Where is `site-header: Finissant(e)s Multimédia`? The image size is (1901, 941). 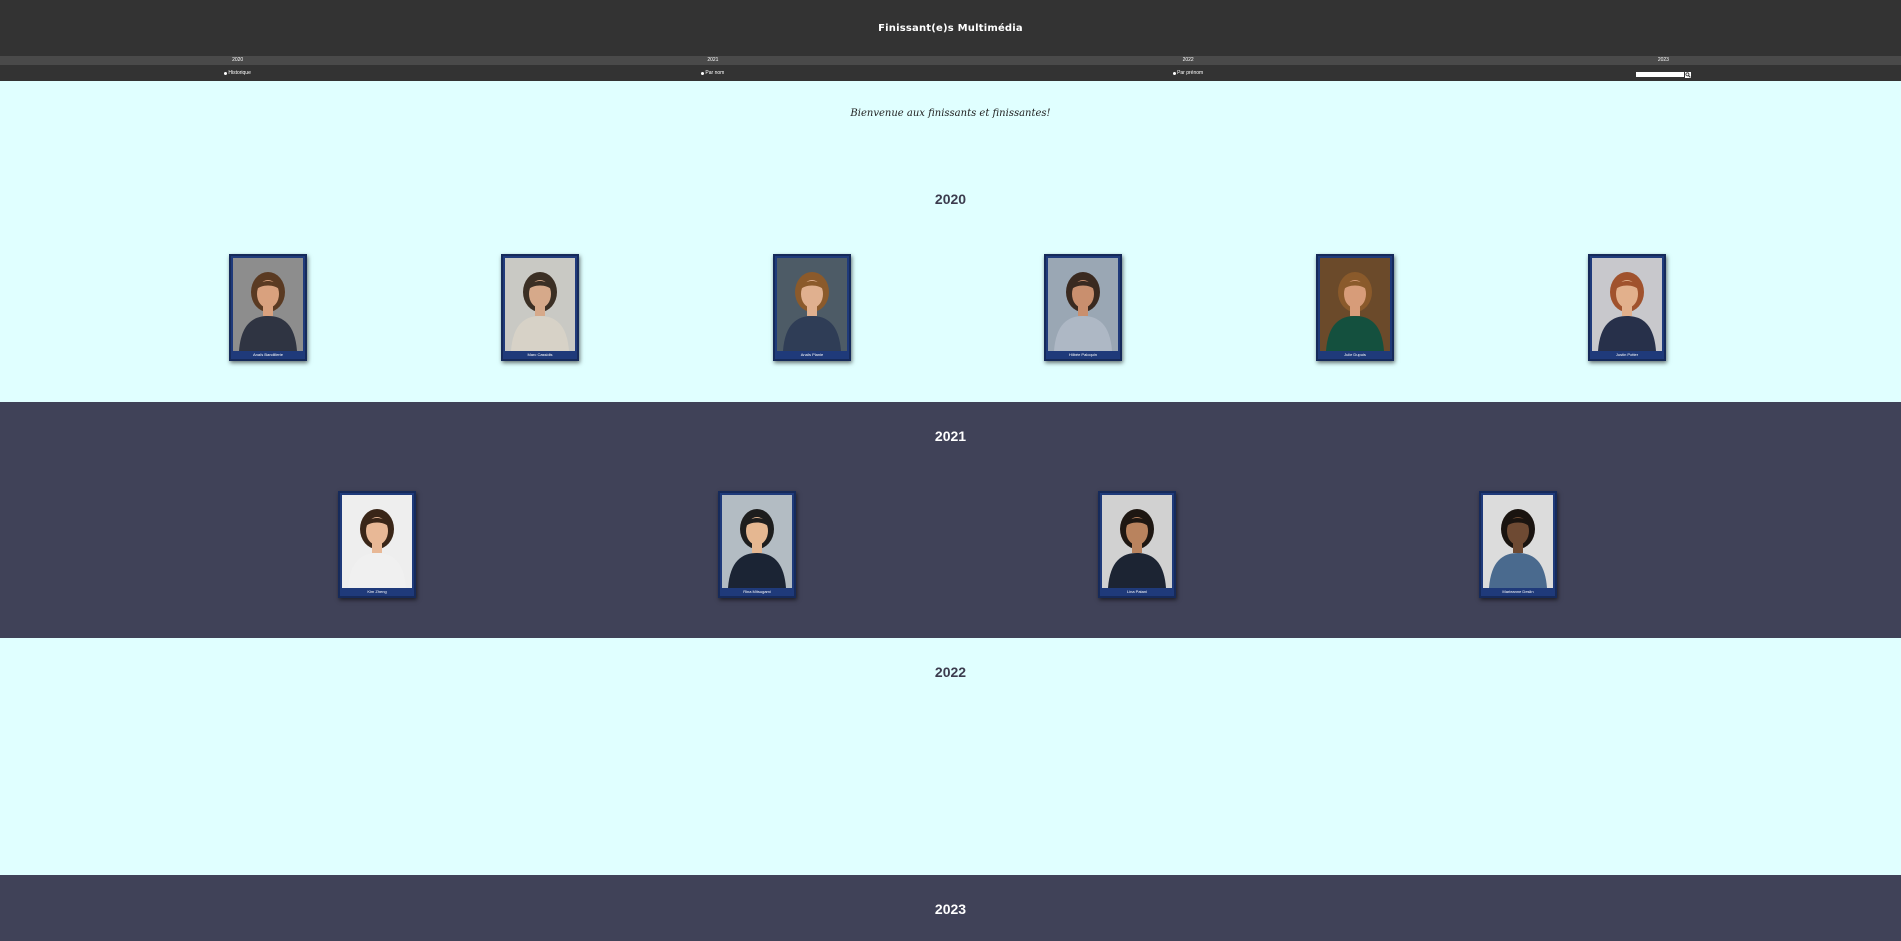 site-header: Finissant(e)s Multimédia is located at coordinates (950, 28).